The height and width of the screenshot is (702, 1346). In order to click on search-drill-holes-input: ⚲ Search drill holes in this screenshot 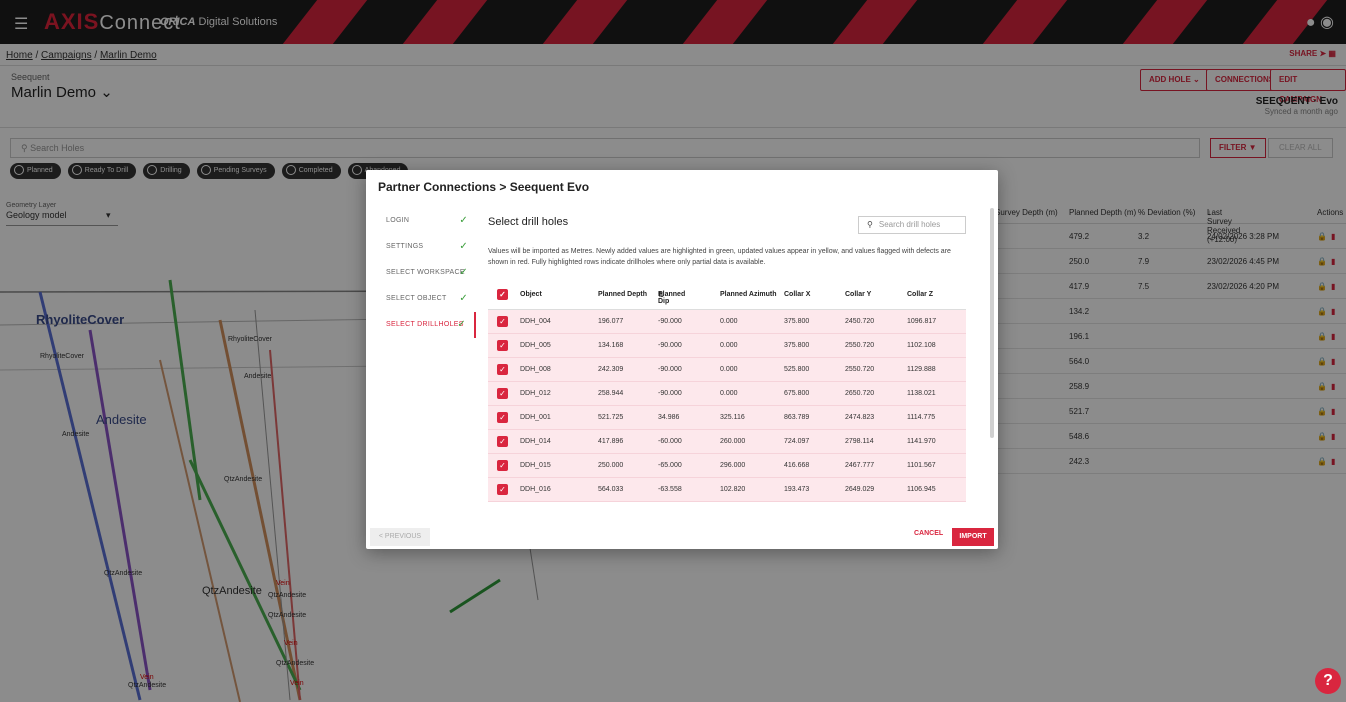, I will do `click(912, 225)`.